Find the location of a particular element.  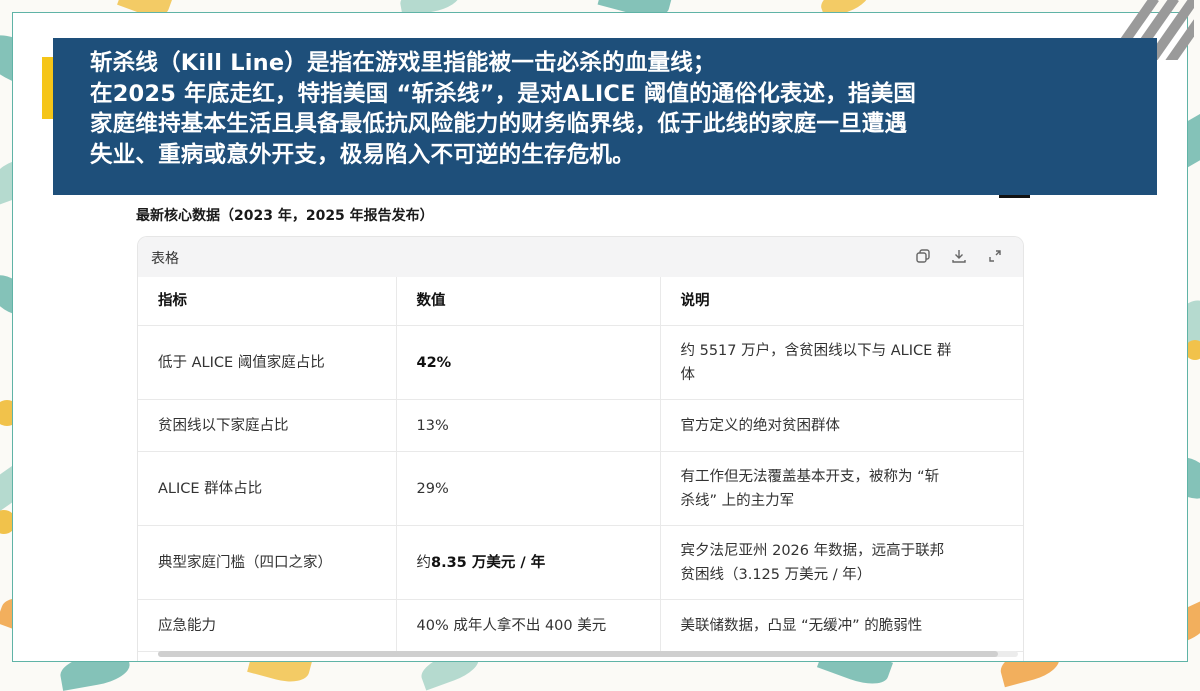

indicator-cell: 典型家庭门槛（四口之家） is located at coordinates (267, 562).